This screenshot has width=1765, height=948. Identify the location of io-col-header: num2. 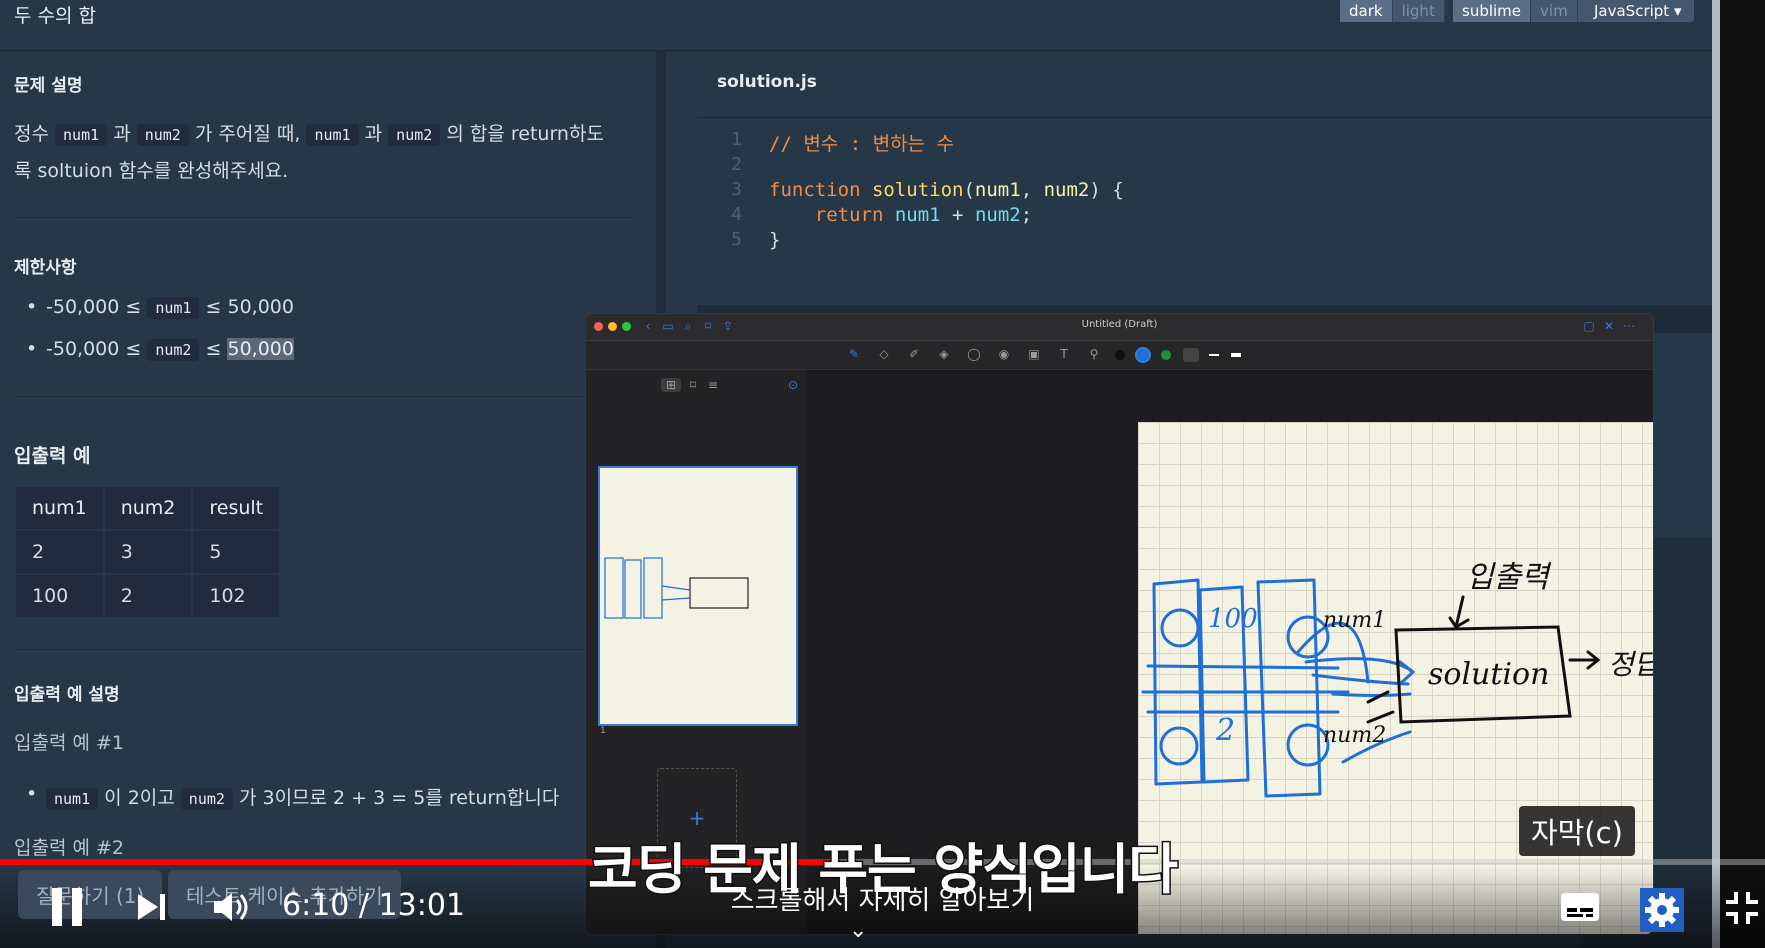
(148, 508).